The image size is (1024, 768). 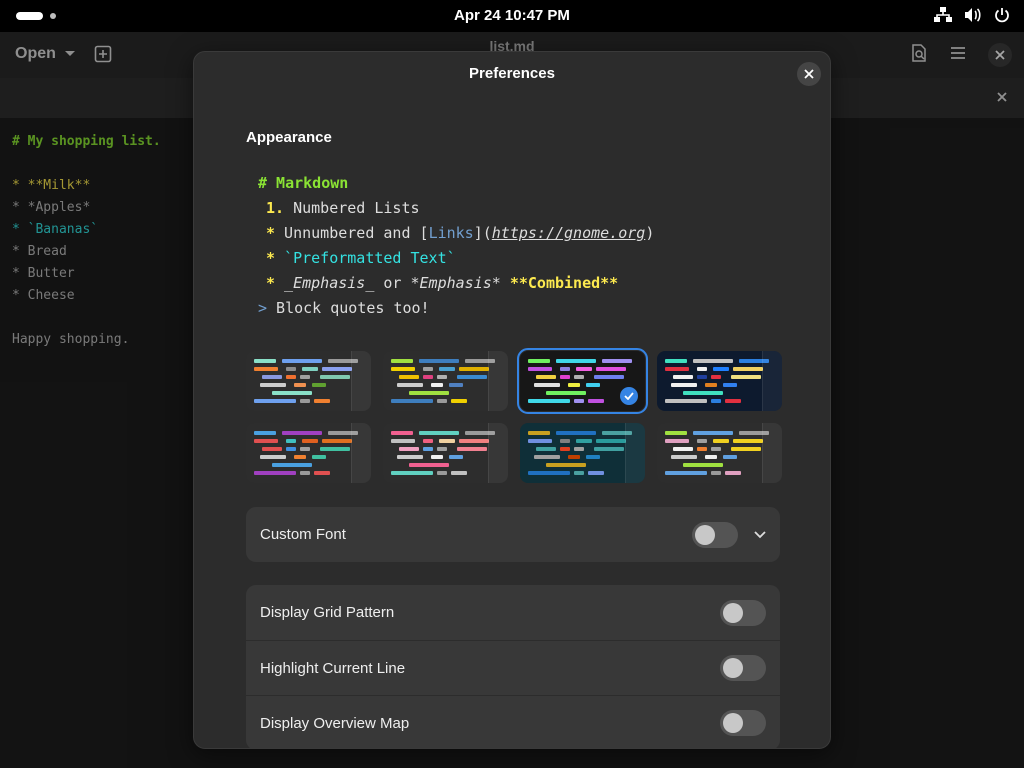 I want to click on dialog-close-button, so click(x=809, y=74).